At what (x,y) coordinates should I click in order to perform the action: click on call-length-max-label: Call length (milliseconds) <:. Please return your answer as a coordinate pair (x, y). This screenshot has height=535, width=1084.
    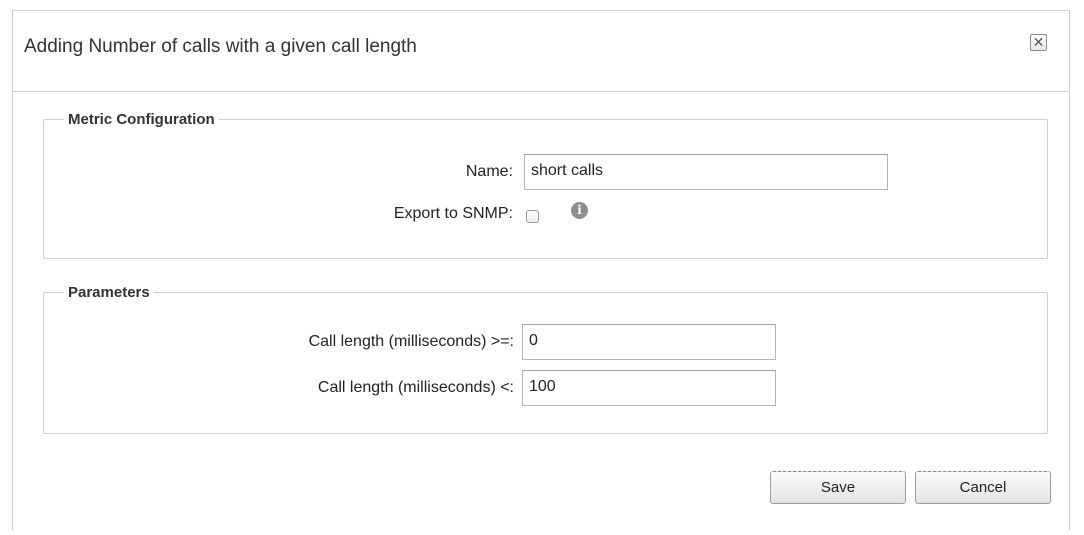
    Looking at the image, I should click on (415, 387).